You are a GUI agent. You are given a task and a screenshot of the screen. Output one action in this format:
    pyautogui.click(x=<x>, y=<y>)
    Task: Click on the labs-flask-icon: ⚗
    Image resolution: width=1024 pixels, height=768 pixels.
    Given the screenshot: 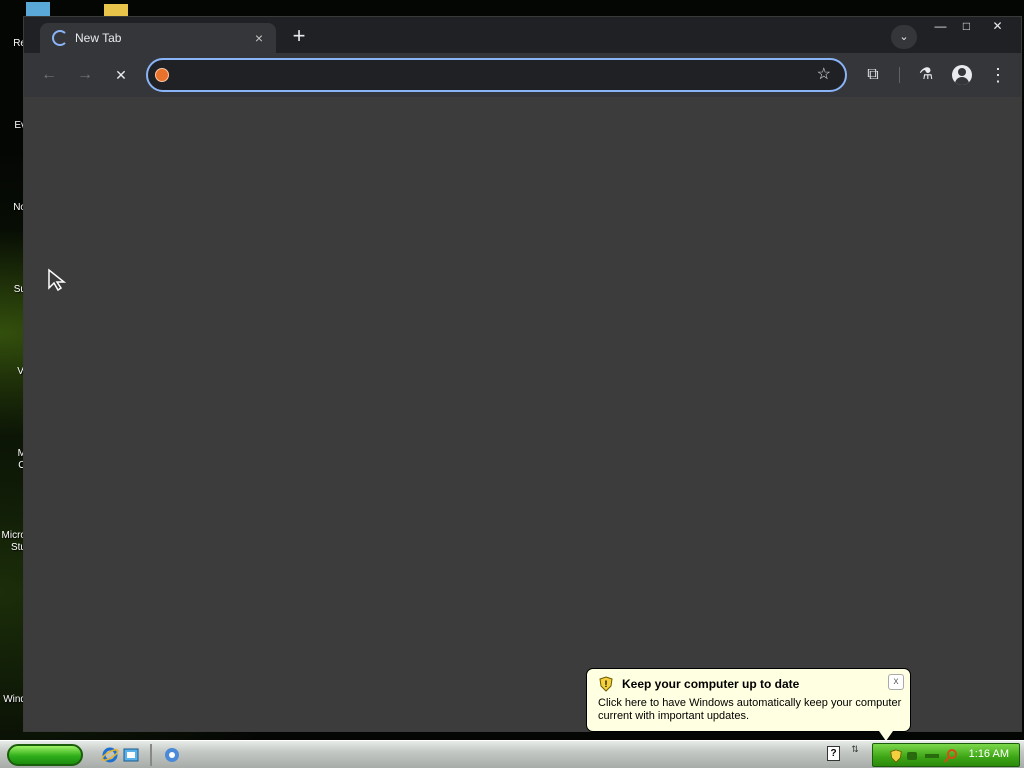 What is the action you would take?
    pyautogui.click(x=926, y=75)
    